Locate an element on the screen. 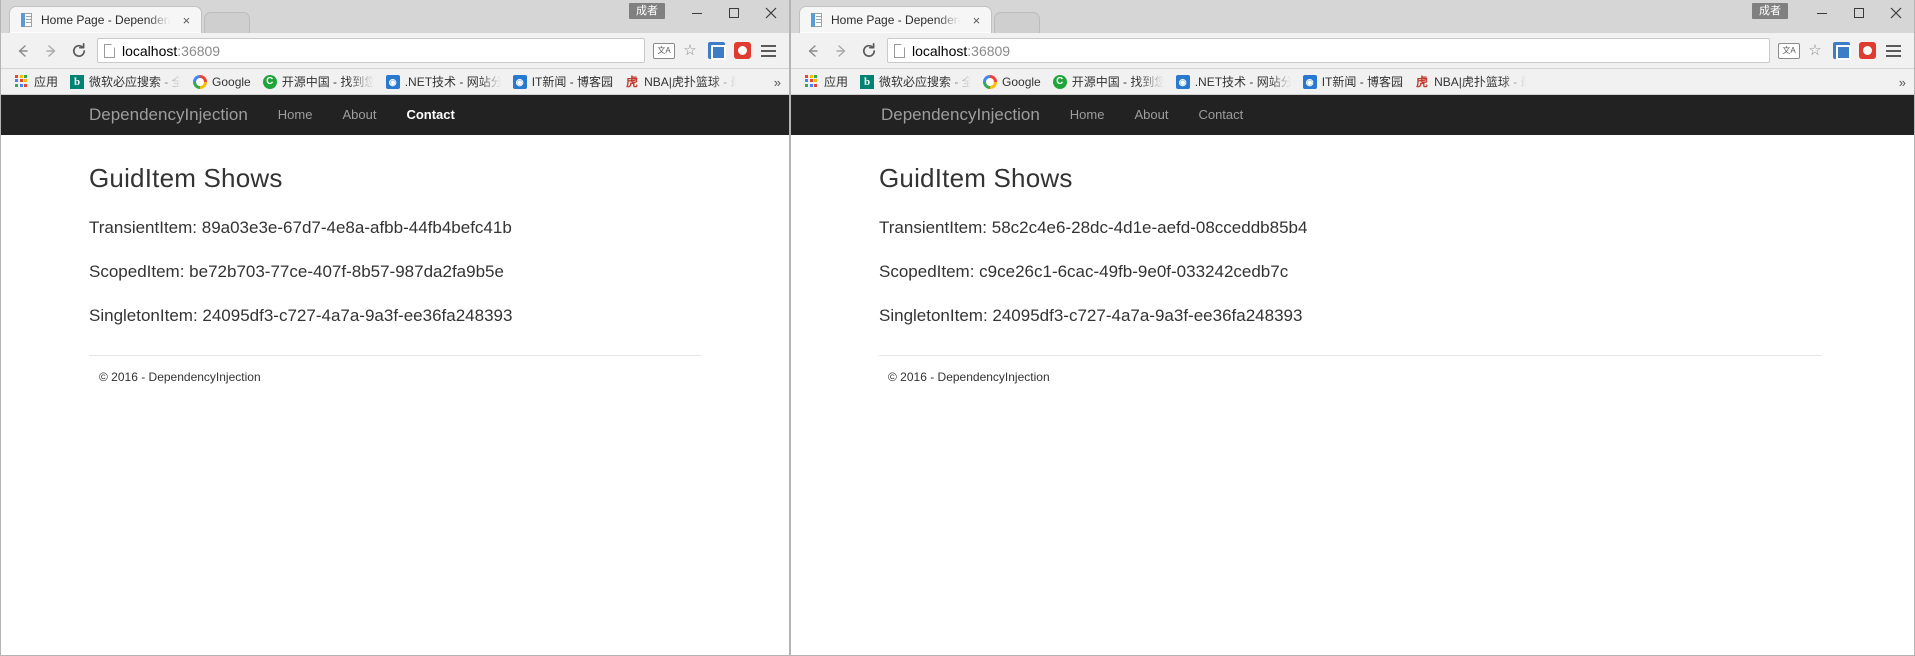 The height and width of the screenshot is (656, 1915). page-security-icon is located at coordinates (109, 50).